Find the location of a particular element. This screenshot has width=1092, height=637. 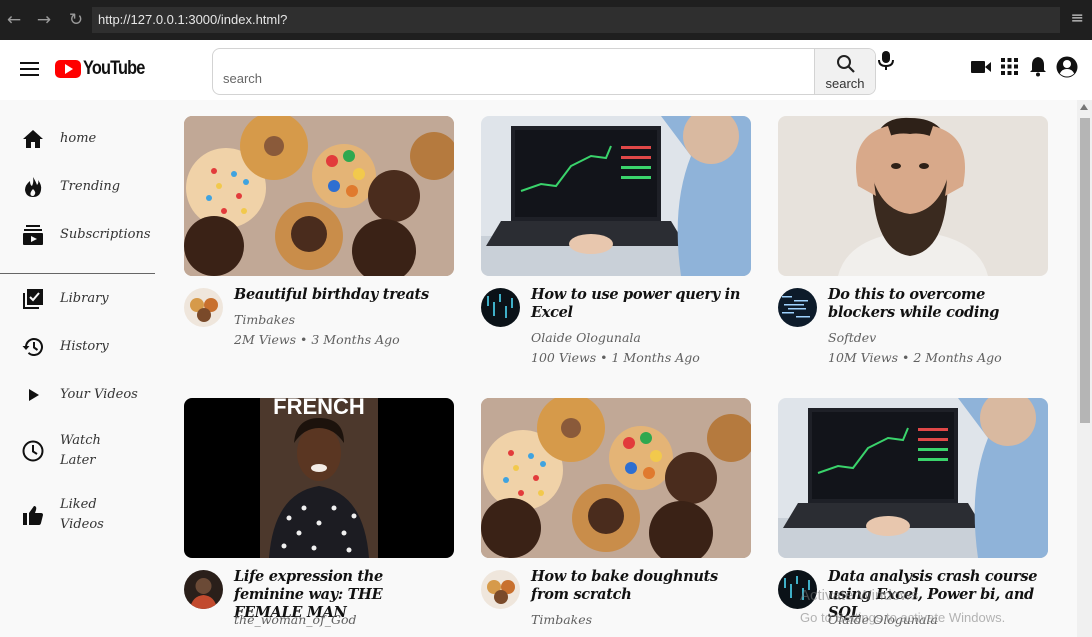

subscriptions-icon is located at coordinates (33, 235).